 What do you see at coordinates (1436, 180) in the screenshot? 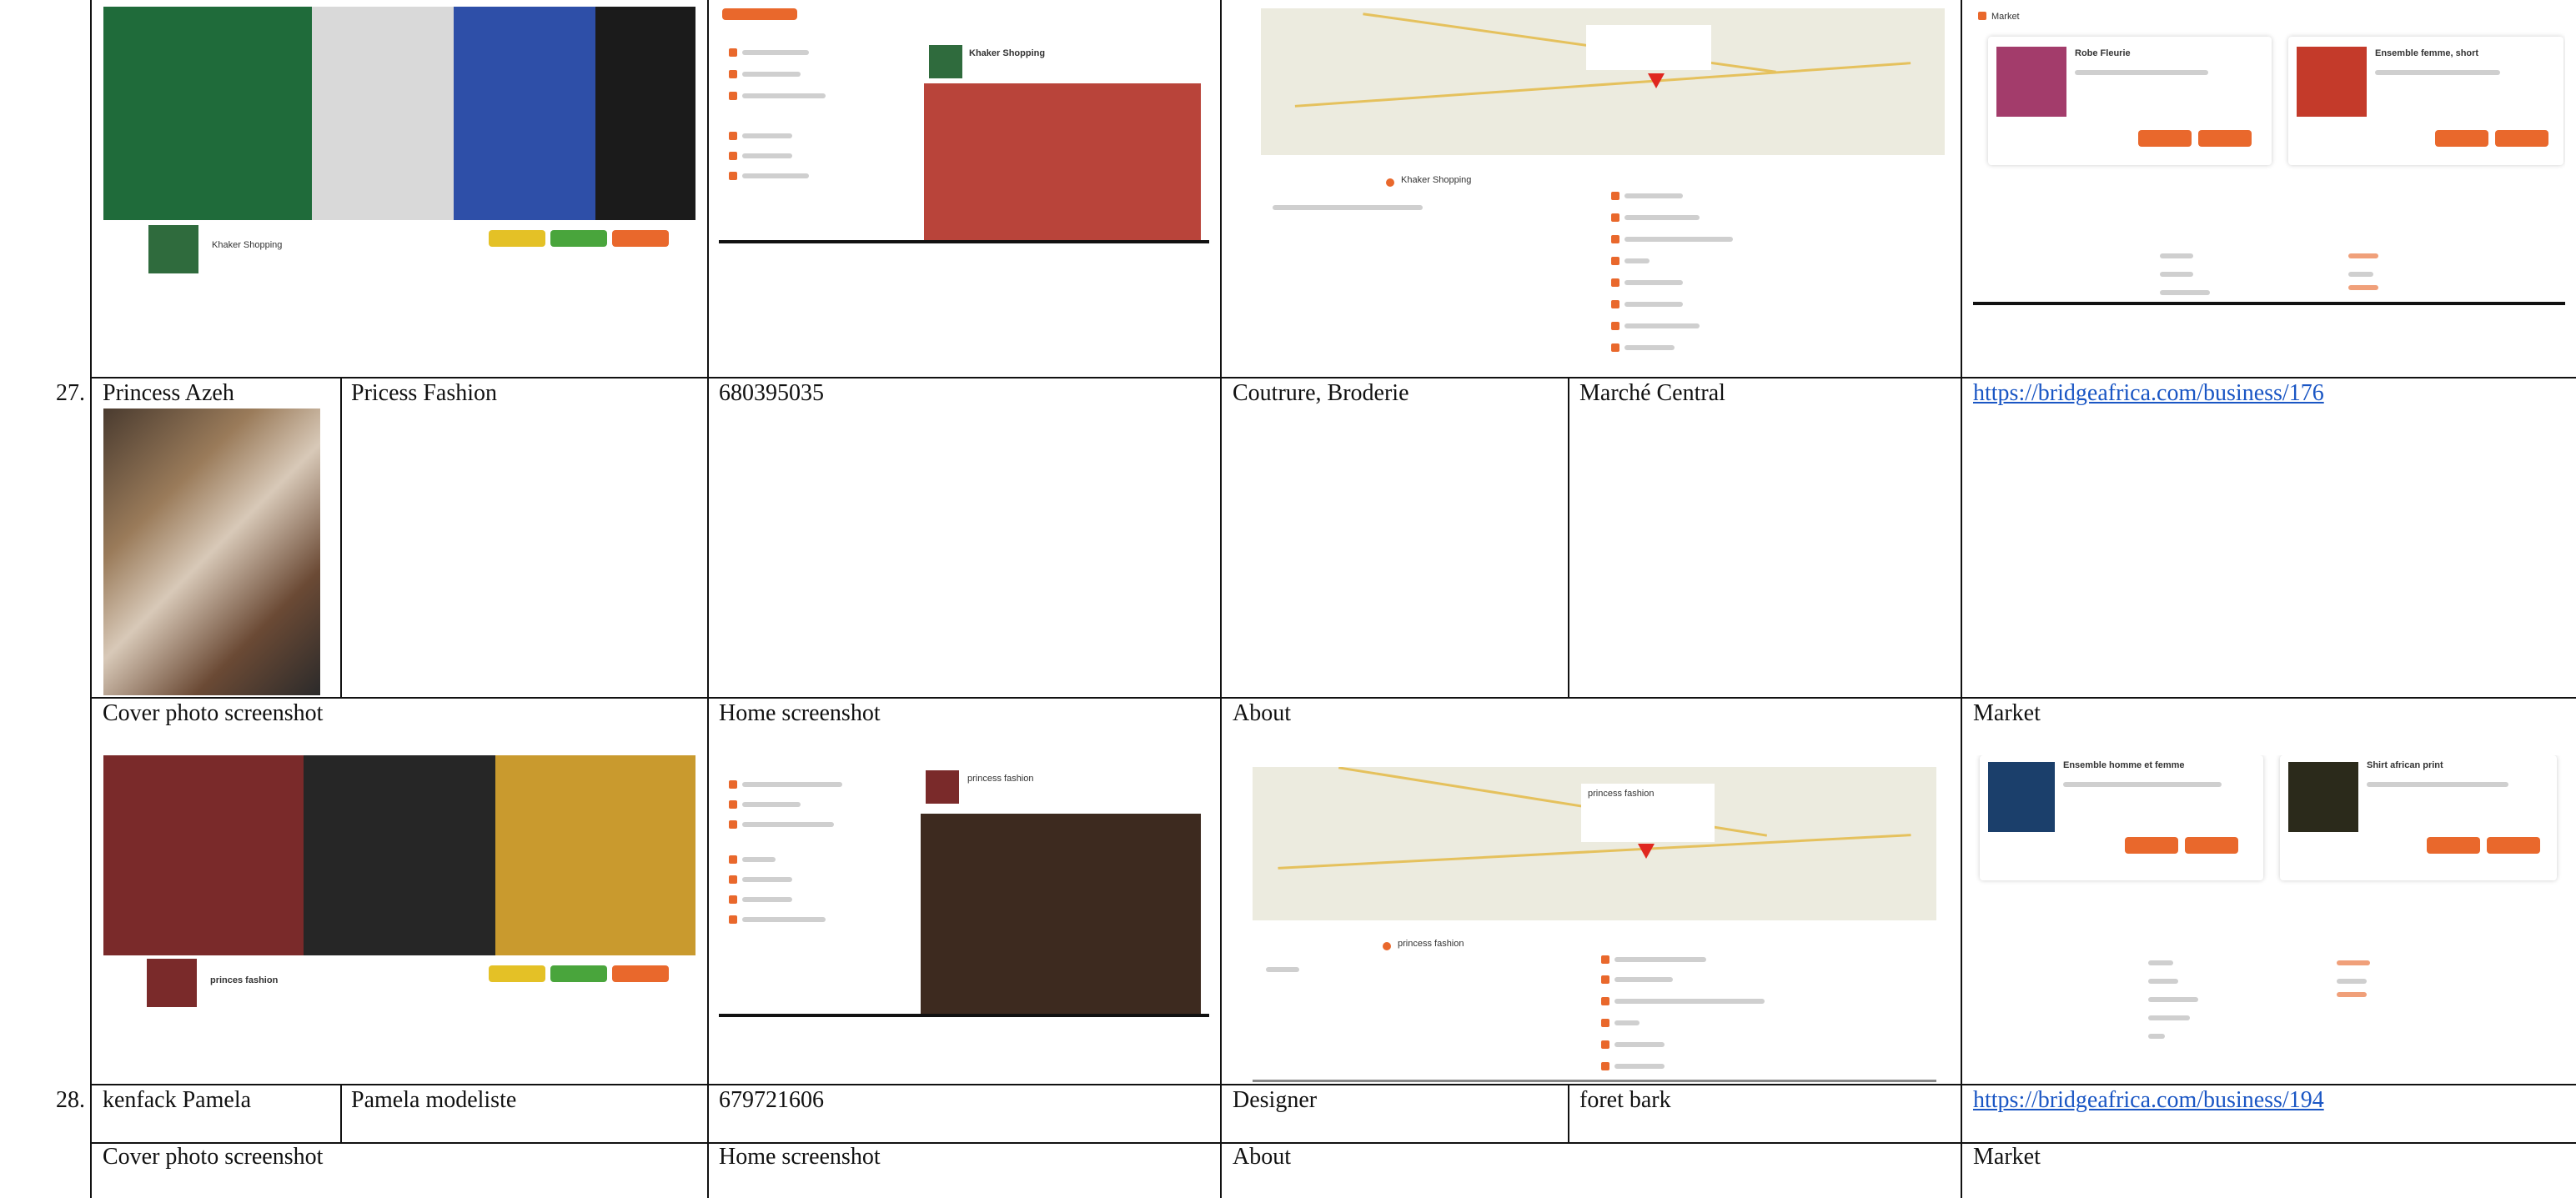
I see `about-name: Khaker Shopping` at bounding box center [1436, 180].